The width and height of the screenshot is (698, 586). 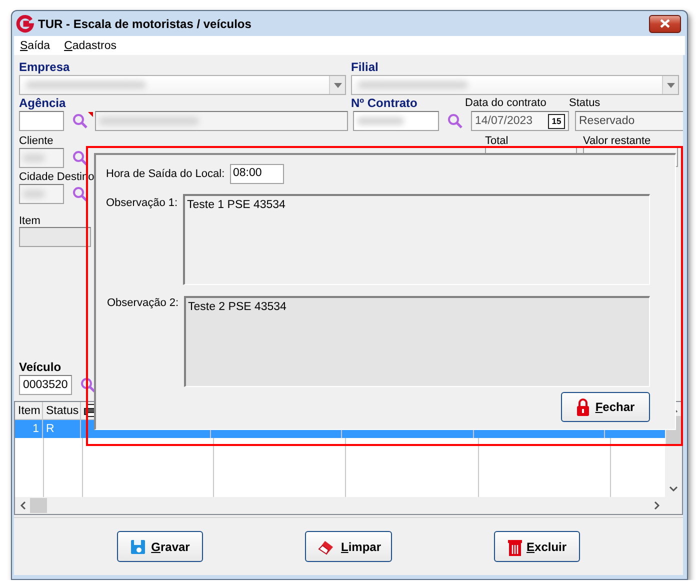 I want to click on branch-combo, so click(x=515, y=85).